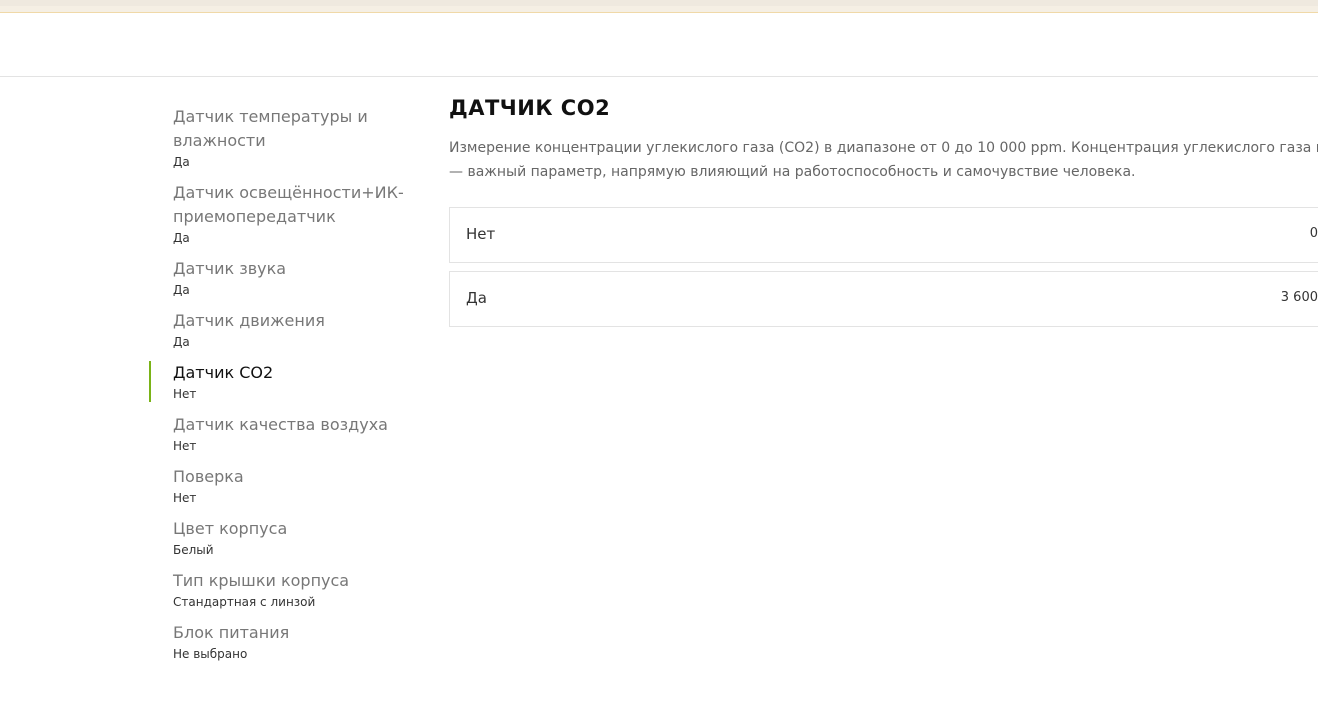 Image resolution: width=1318 pixels, height=722 pixels. I want to click on choice-label: Нет, so click(481, 234).